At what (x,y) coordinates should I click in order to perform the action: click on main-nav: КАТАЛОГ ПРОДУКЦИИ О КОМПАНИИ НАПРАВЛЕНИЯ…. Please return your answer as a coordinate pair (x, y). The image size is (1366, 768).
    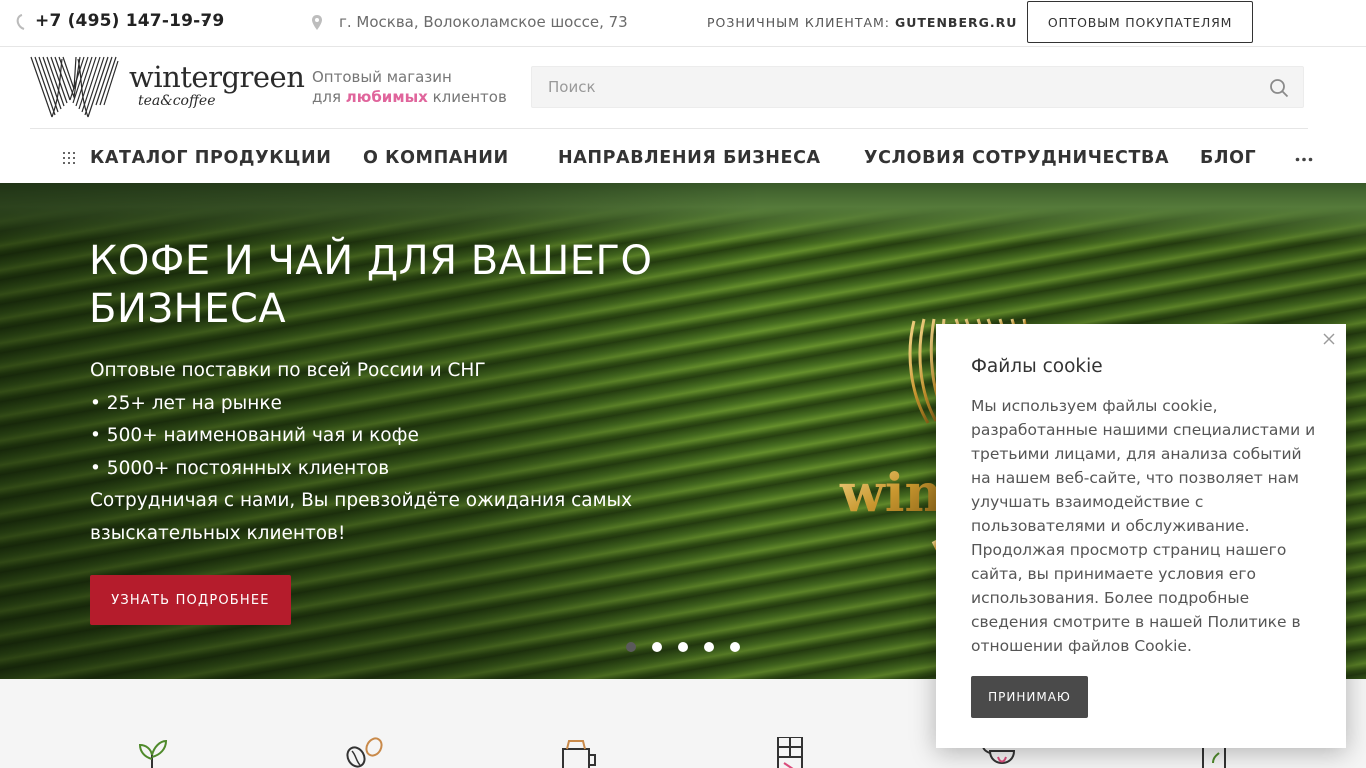
    Looking at the image, I should click on (683, 156).